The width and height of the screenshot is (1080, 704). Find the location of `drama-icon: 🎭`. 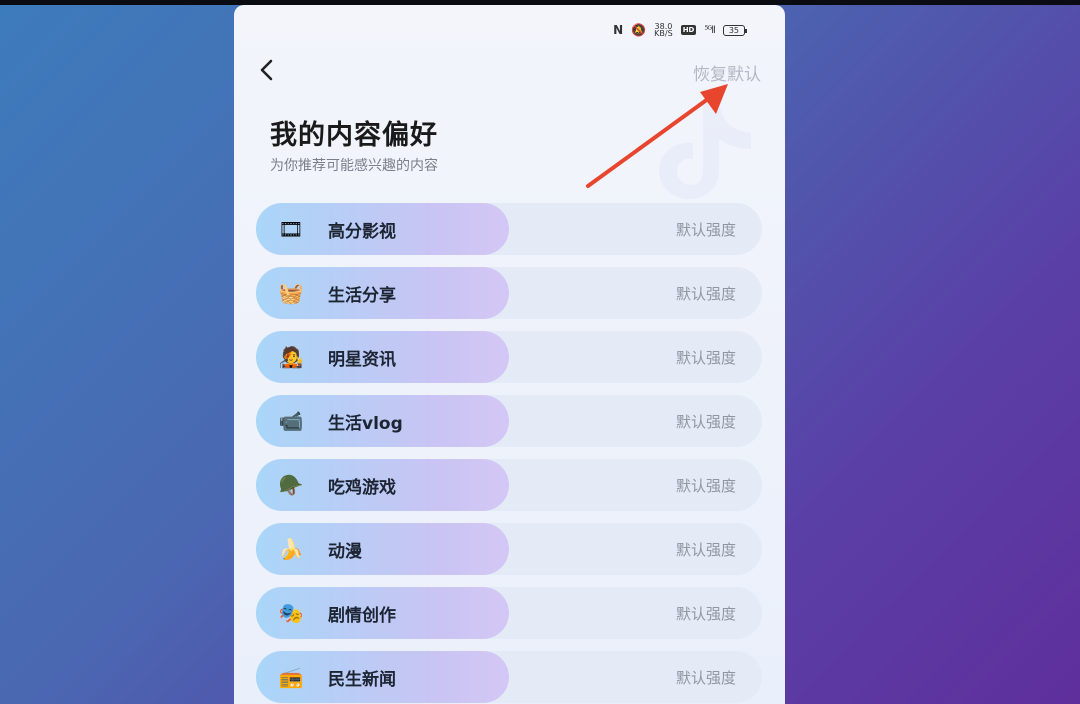

drama-icon: 🎭 is located at coordinates (291, 613).